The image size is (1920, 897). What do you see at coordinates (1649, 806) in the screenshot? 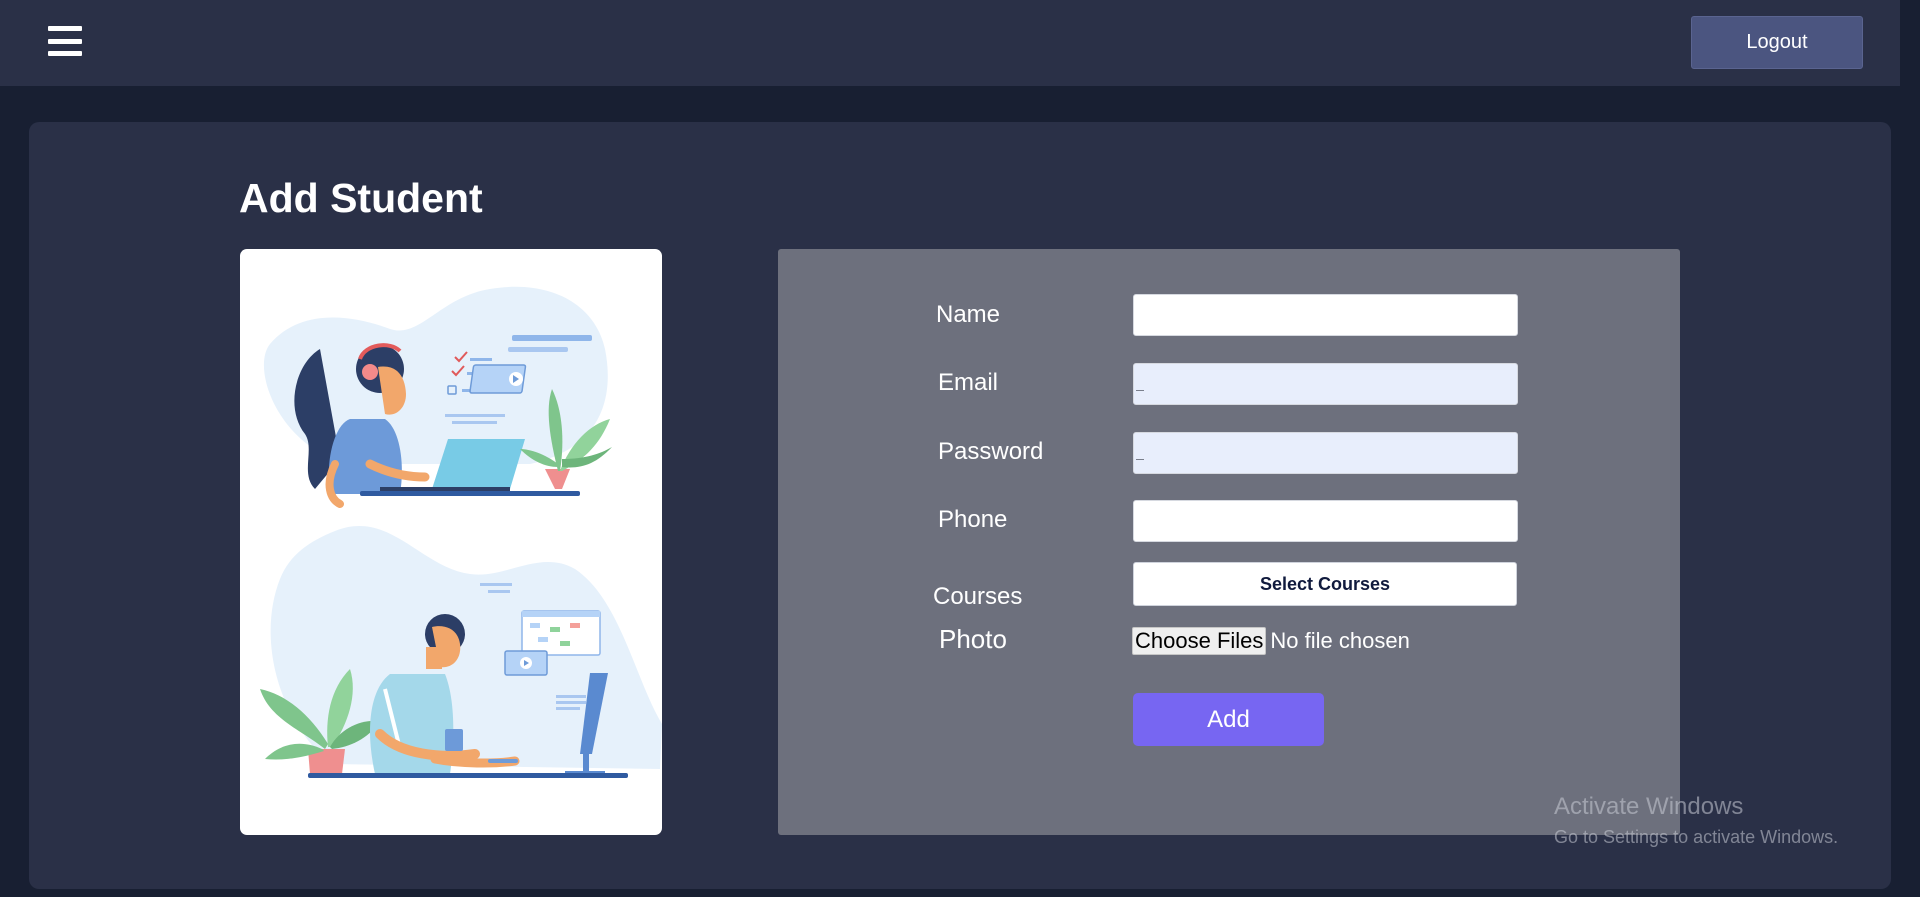
I see `activate-windows-watermark-title: Activate Windows` at bounding box center [1649, 806].